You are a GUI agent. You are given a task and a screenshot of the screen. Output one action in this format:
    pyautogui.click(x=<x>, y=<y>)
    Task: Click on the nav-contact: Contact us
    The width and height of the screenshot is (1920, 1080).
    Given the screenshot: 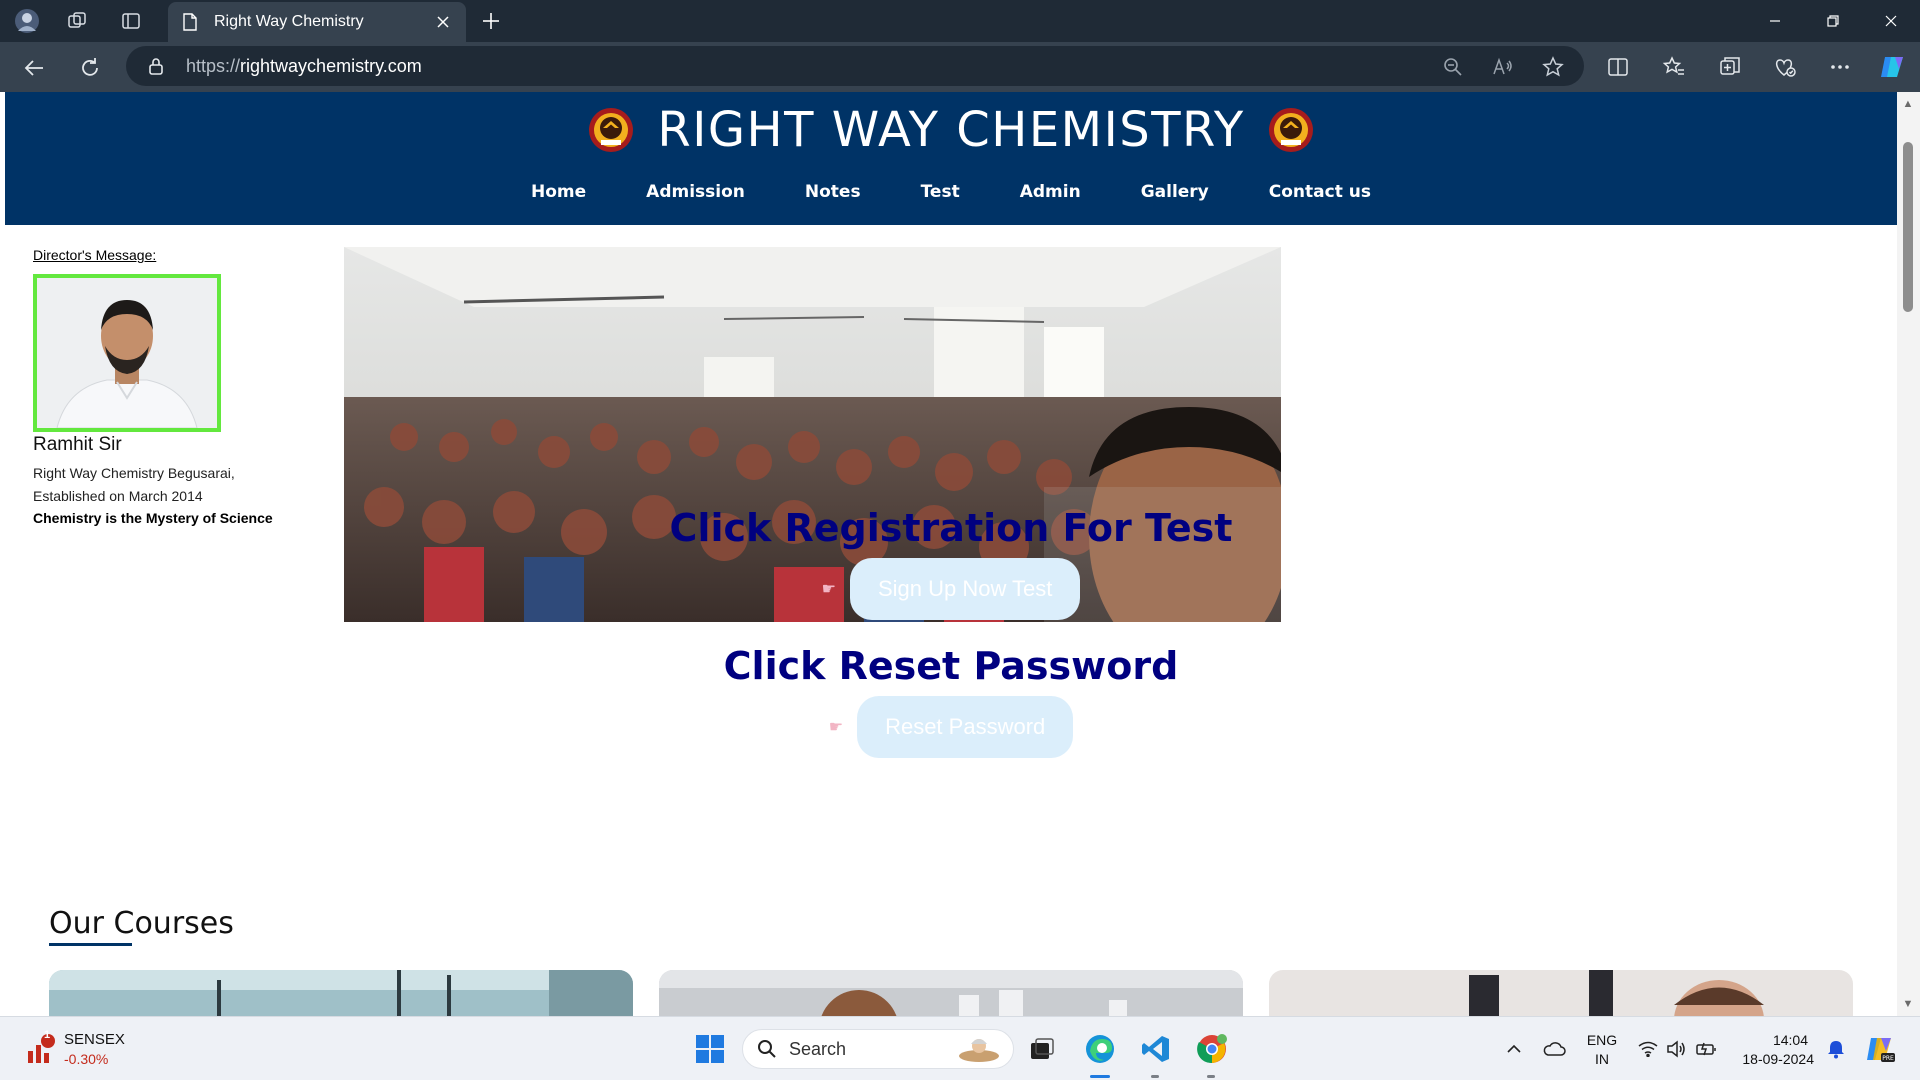 What is the action you would take?
    pyautogui.click(x=1320, y=192)
    